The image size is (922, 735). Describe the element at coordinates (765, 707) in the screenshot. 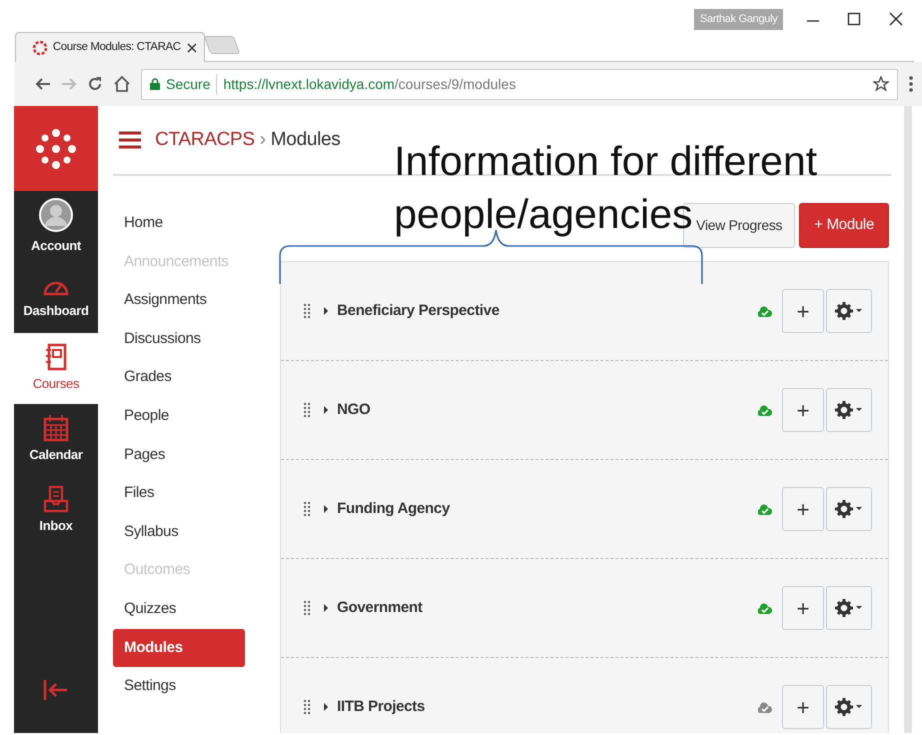

I see `unpublished-icon` at that location.